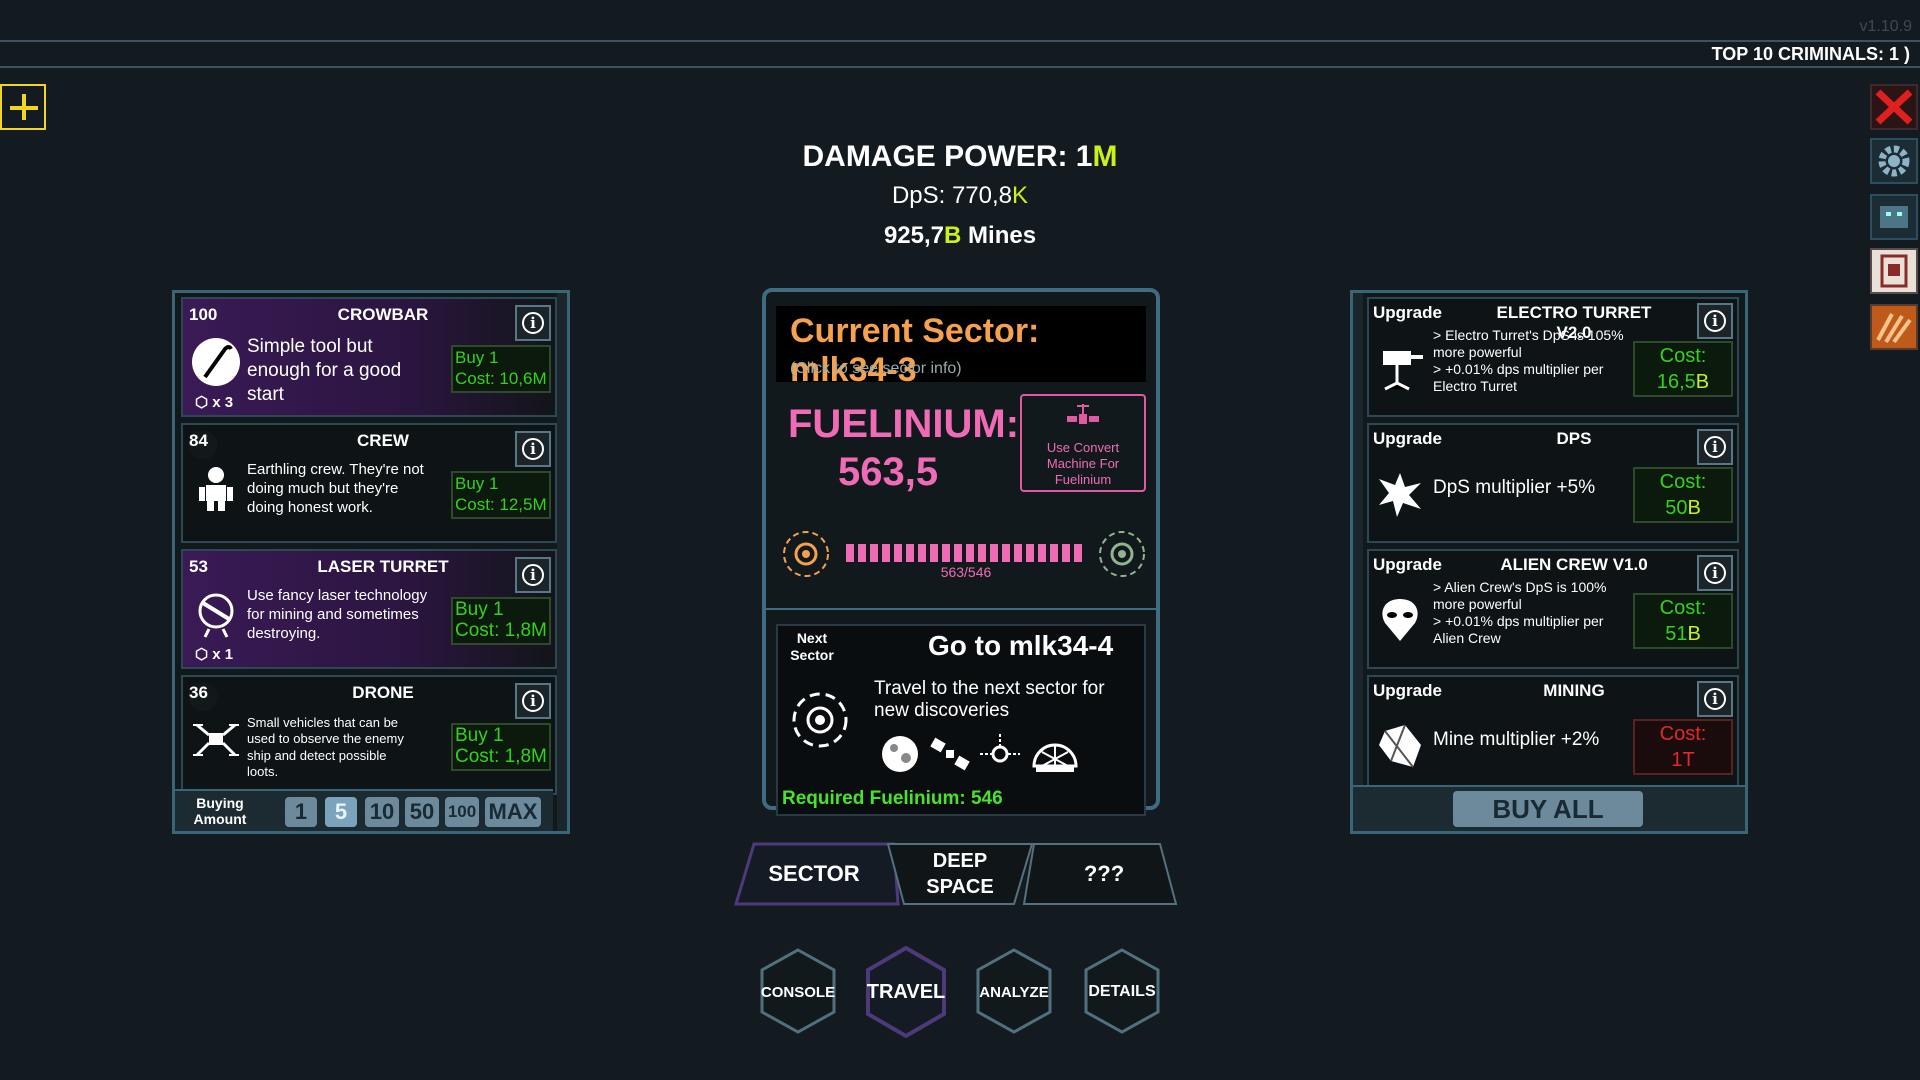  What do you see at coordinates (220, 811) in the screenshot?
I see `buying-amount-label: Buying Amount` at bounding box center [220, 811].